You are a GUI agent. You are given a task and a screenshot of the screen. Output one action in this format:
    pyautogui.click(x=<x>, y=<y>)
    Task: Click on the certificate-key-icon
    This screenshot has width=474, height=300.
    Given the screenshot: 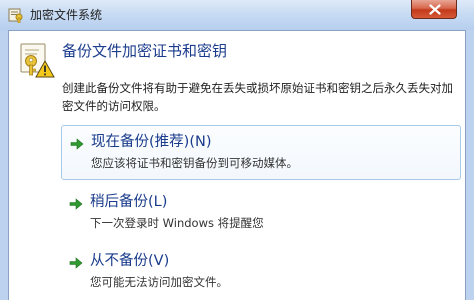 What is the action you would take?
    pyautogui.click(x=15, y=15)
    